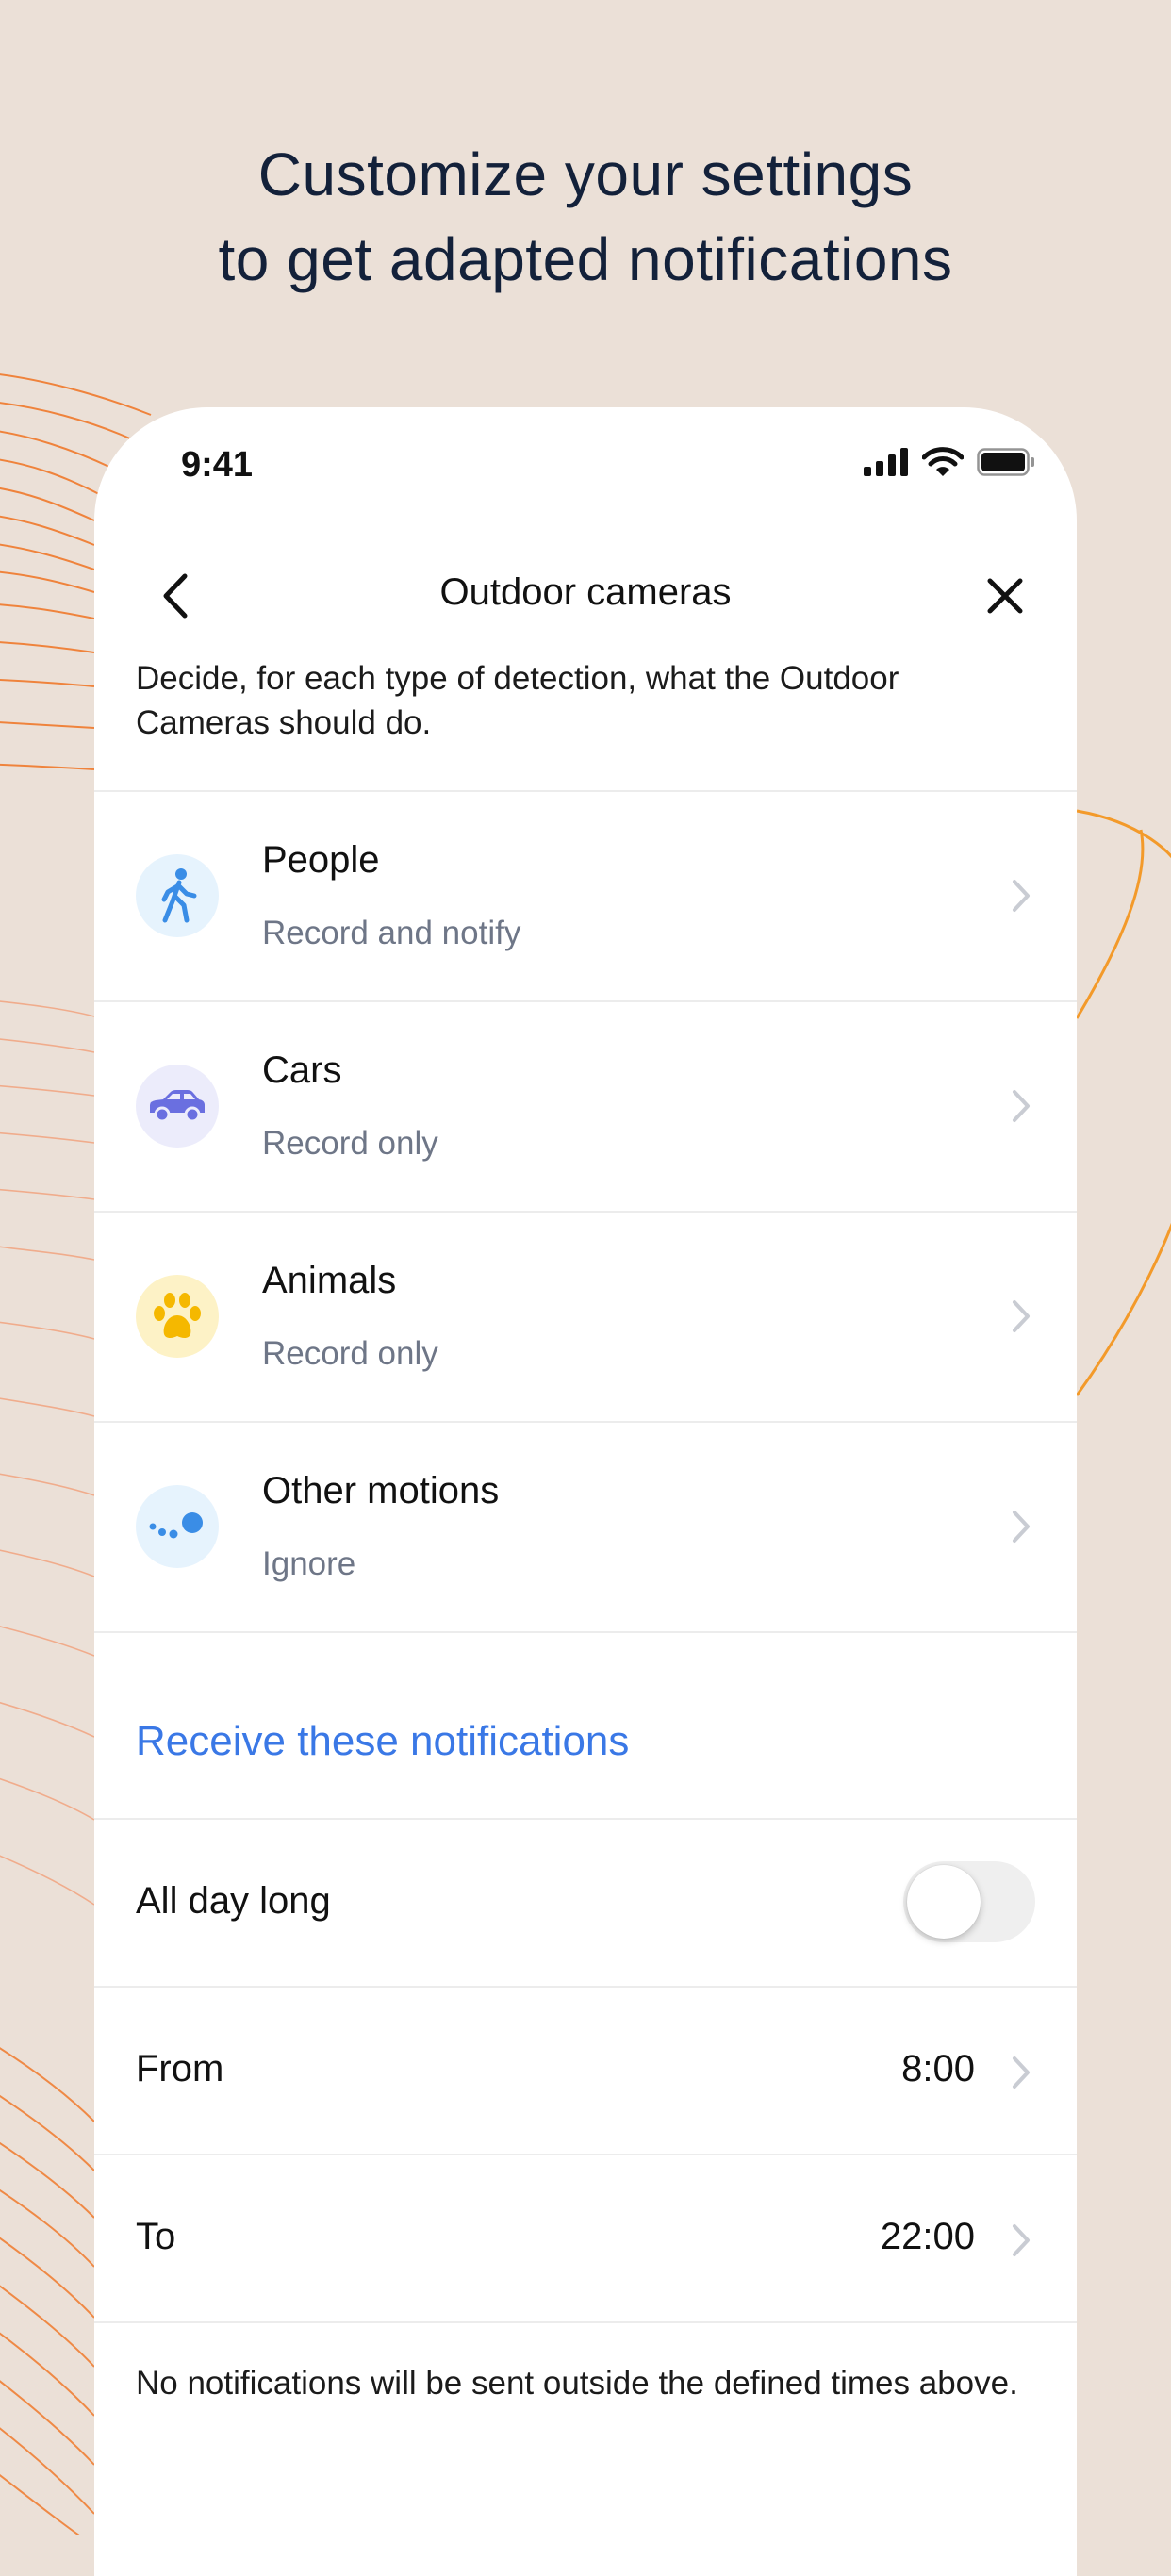  I want to click on all-day-toggle, so click(969, 1901).